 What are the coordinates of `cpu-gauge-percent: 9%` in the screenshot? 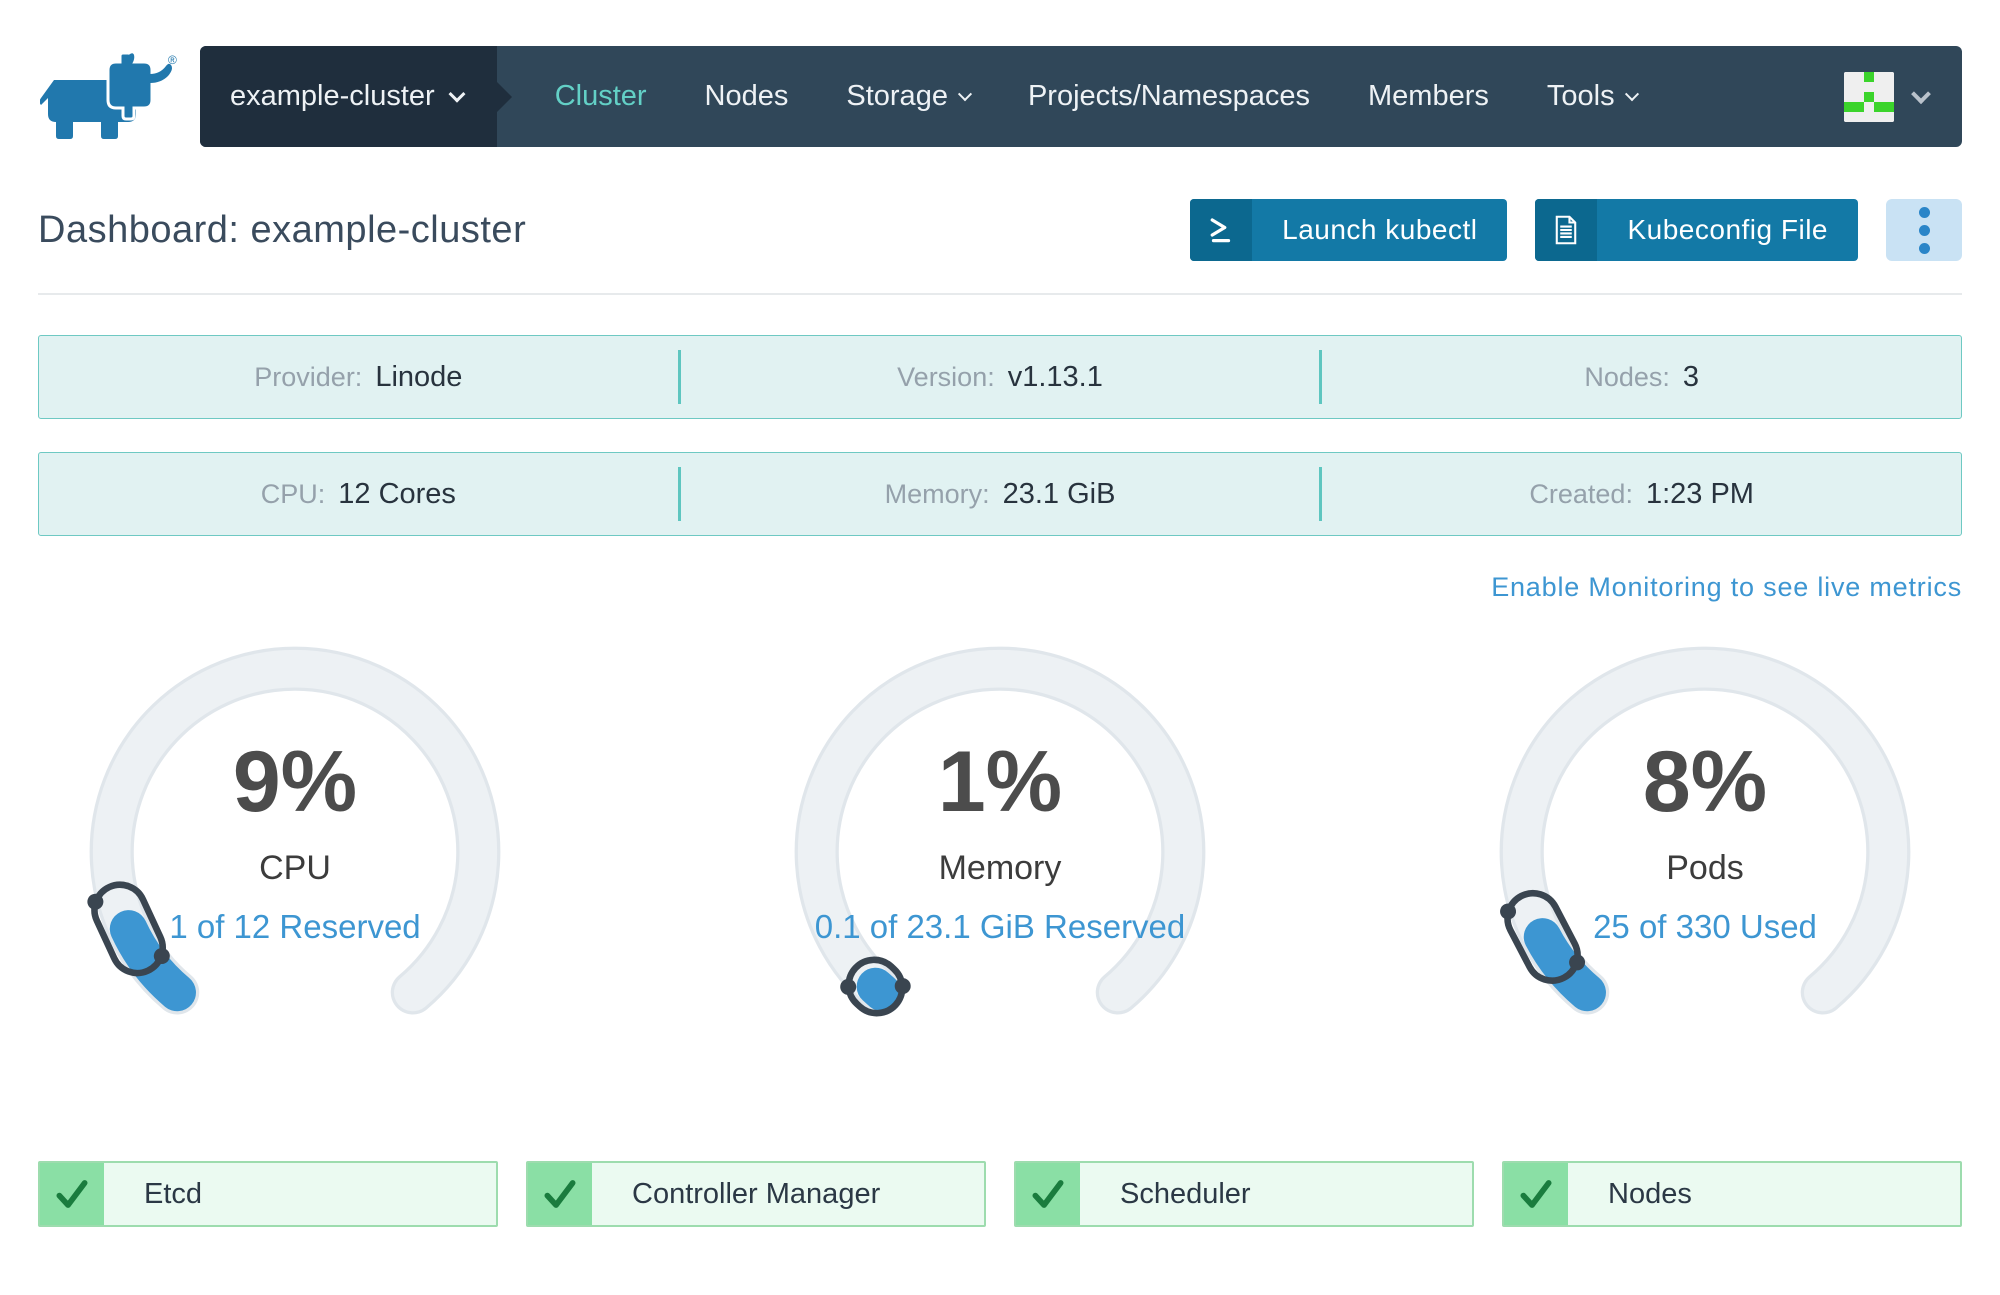 It's located at (295, 781).